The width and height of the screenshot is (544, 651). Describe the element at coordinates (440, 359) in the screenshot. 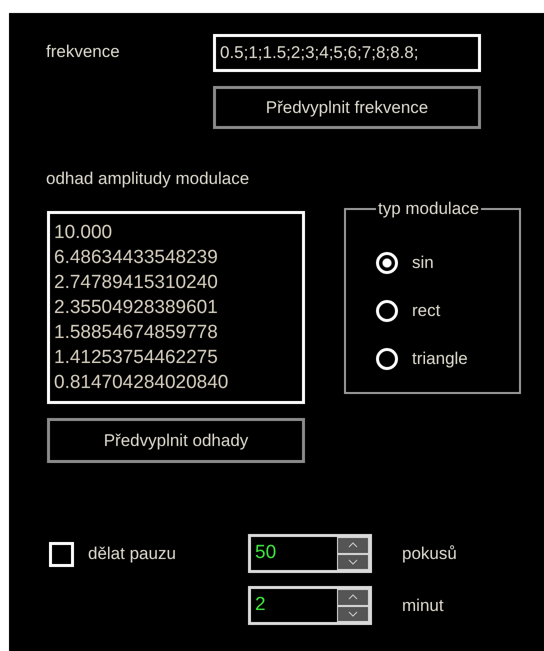

I see `radio-label: triangle` at that location.